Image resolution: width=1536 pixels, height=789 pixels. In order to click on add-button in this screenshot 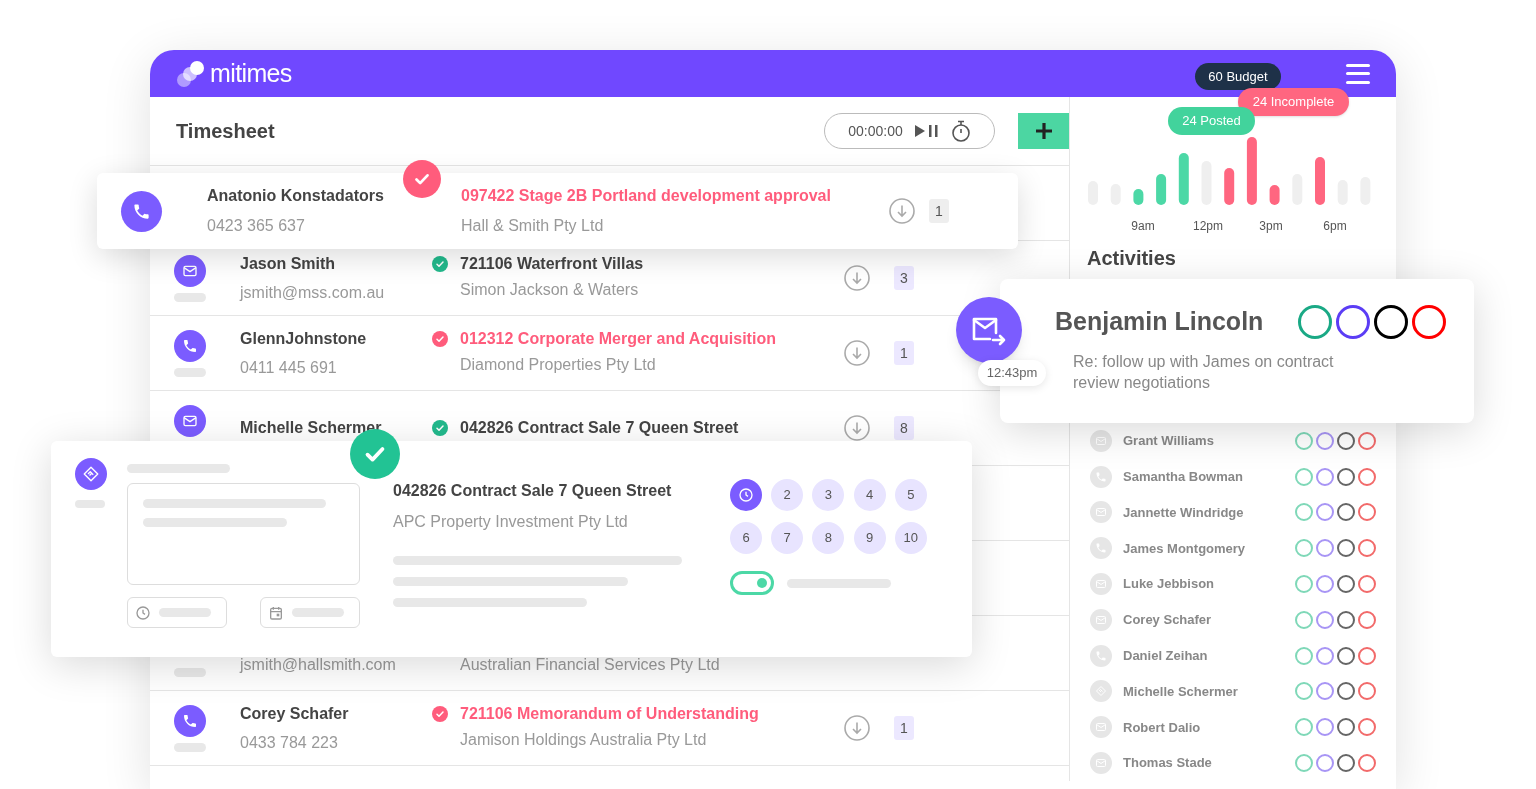, I will do `click(1043, 131)`.